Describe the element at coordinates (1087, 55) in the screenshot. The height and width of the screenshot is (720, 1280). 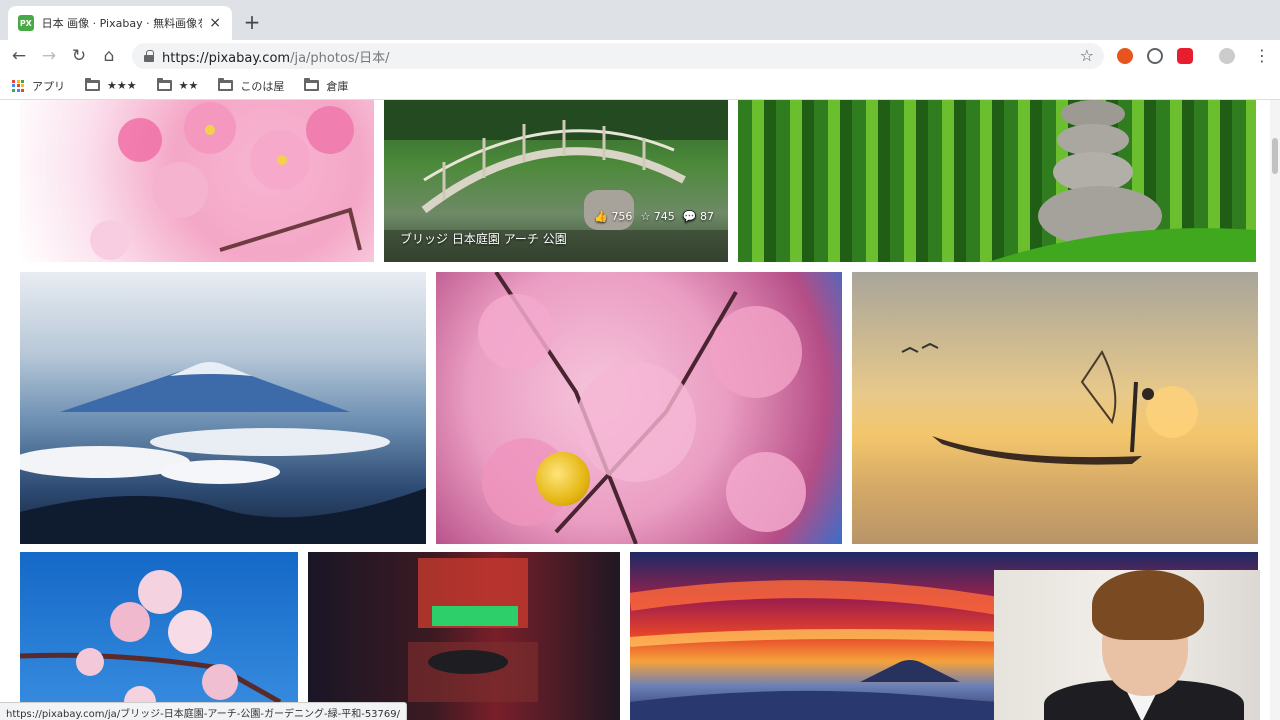
I see `bookmark-star-icon: ☆` at that location.